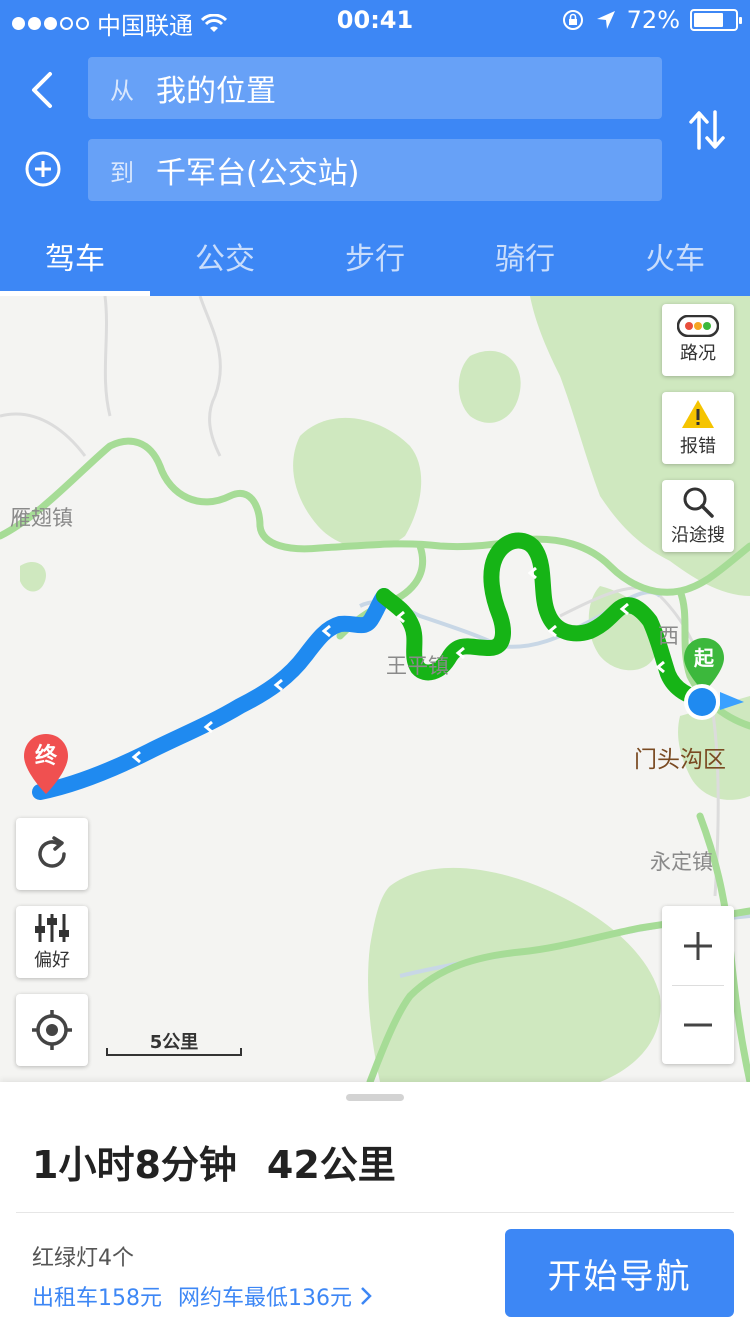 The image size is (750, 1334). Describe the element at coordinates (605, 20) in the screenshot. I see `location-arrow-icon` at that location.